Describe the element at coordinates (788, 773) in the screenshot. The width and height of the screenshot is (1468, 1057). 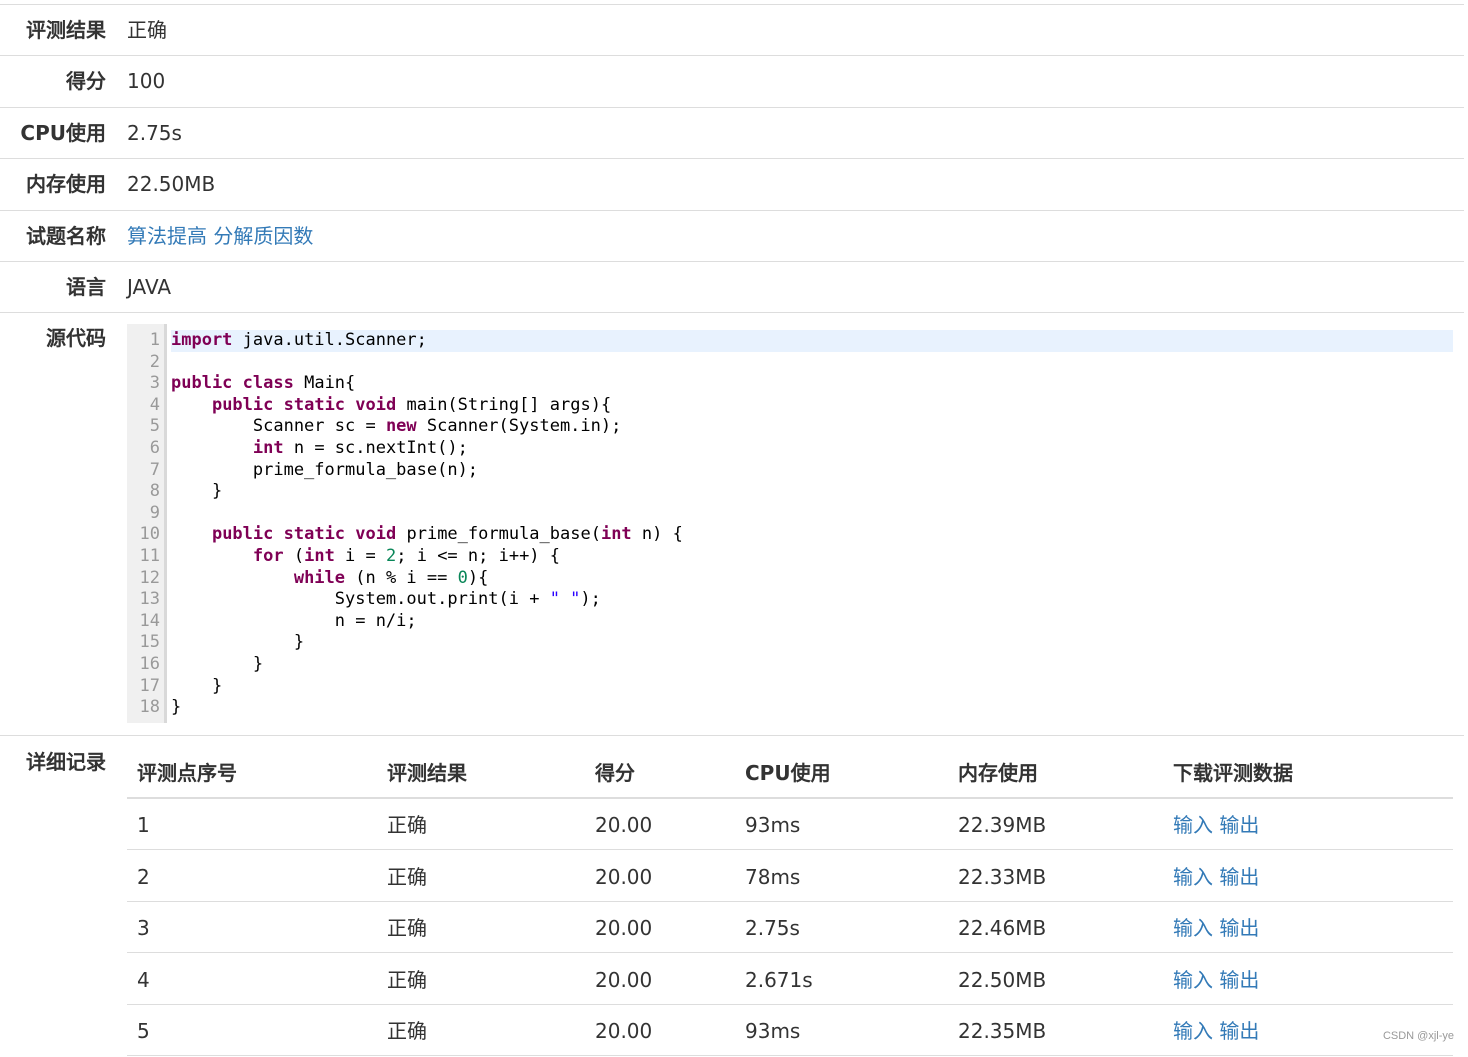
I see `column-header: CPU使用` at that location.